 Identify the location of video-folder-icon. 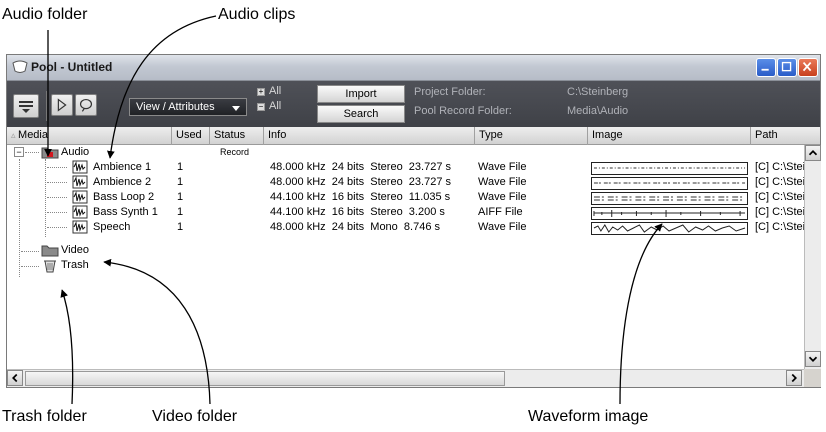
(50, 251).